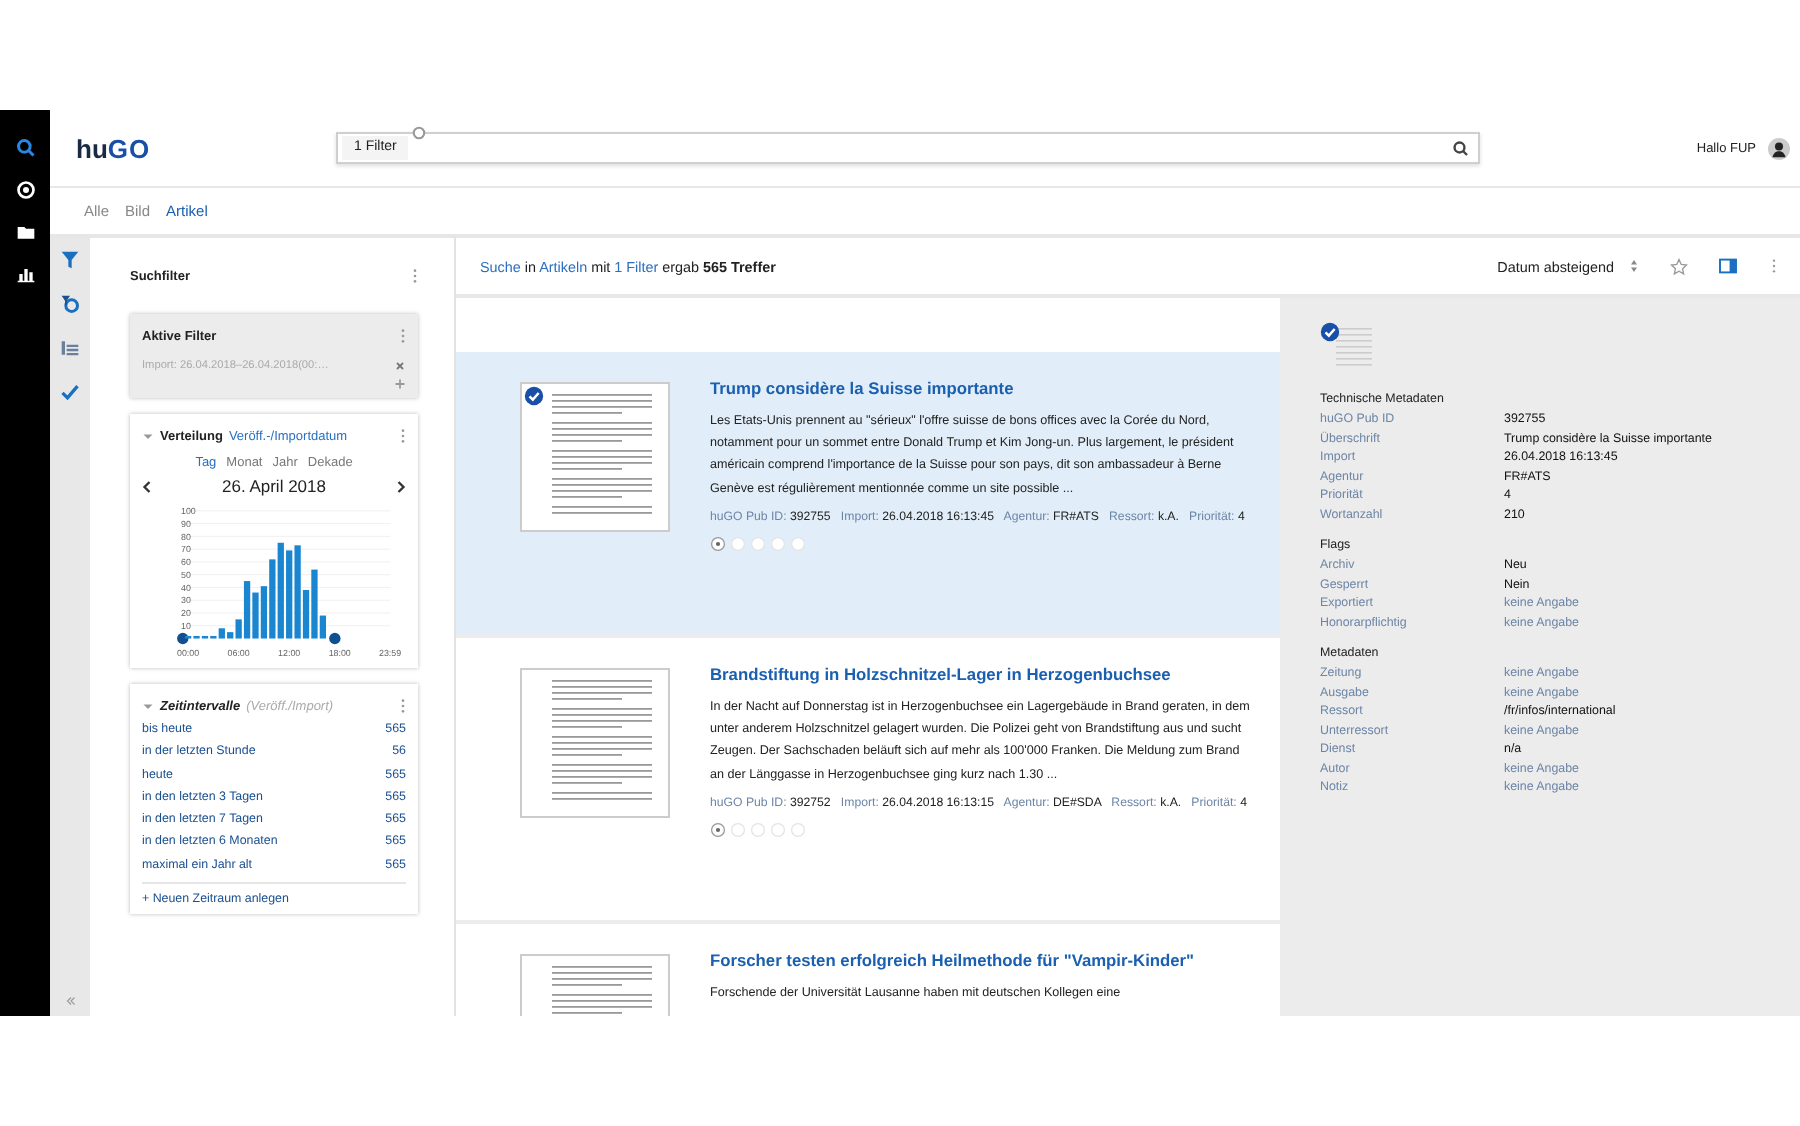 This screenshot has height=1126, width=1800. I want to click on article-title: Forscher testen erfolgreich Heilmethode für "Vampir-Kinder", so click(983, 960).